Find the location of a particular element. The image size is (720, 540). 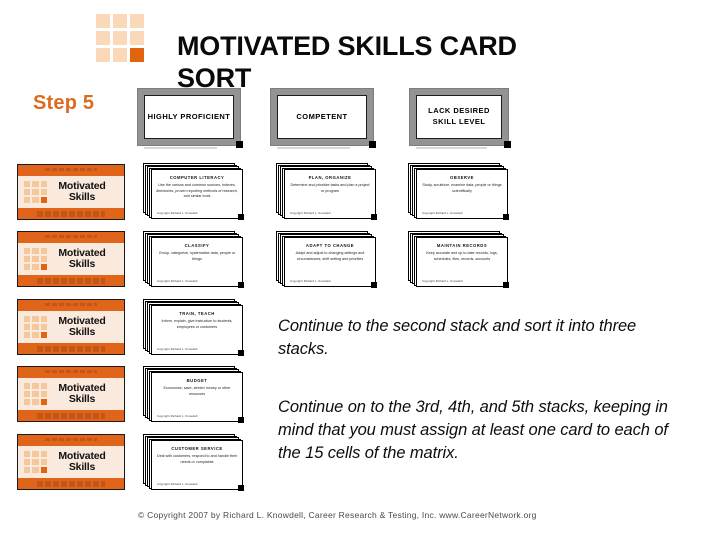

page-title: MOTIVATED SKILLS CARD SORT is located at coordinates (347, 62).